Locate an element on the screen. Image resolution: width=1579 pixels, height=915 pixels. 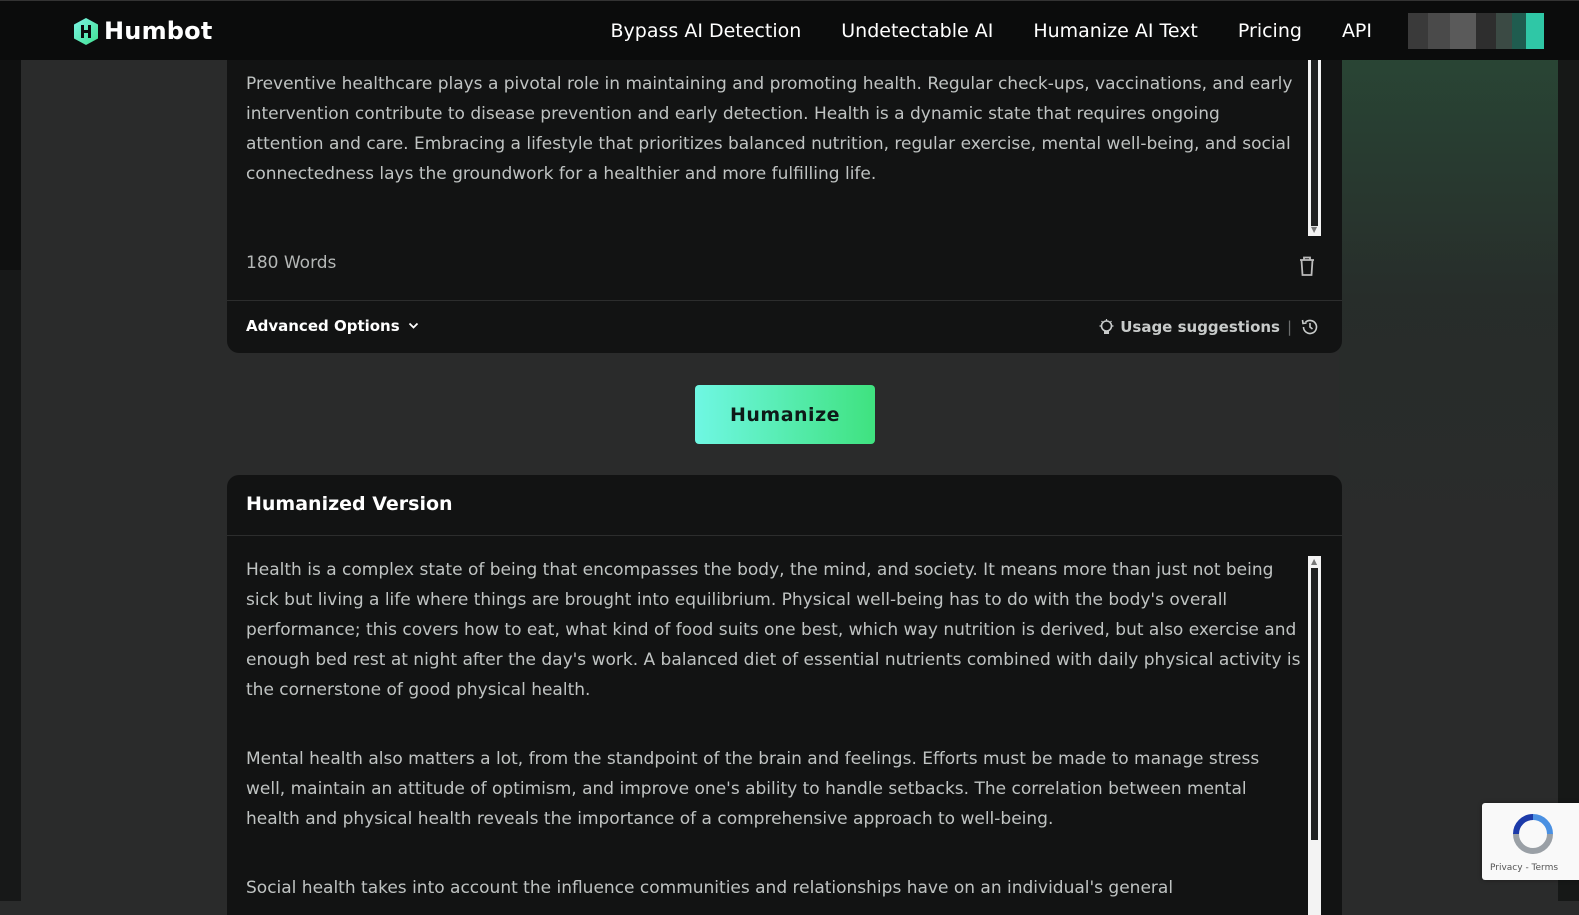
nav-link-humanize-ai-text: Humanize AI Text is located at coordinates (1115, 31).